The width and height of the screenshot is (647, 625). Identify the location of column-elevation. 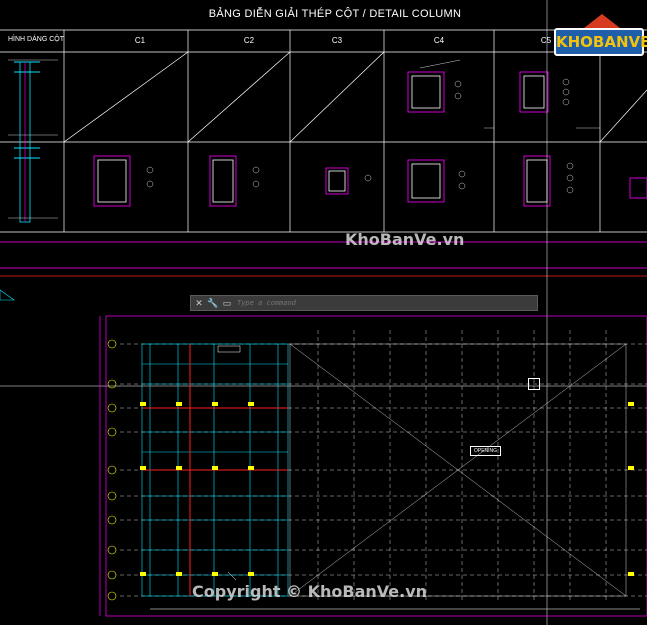
(33, 141).